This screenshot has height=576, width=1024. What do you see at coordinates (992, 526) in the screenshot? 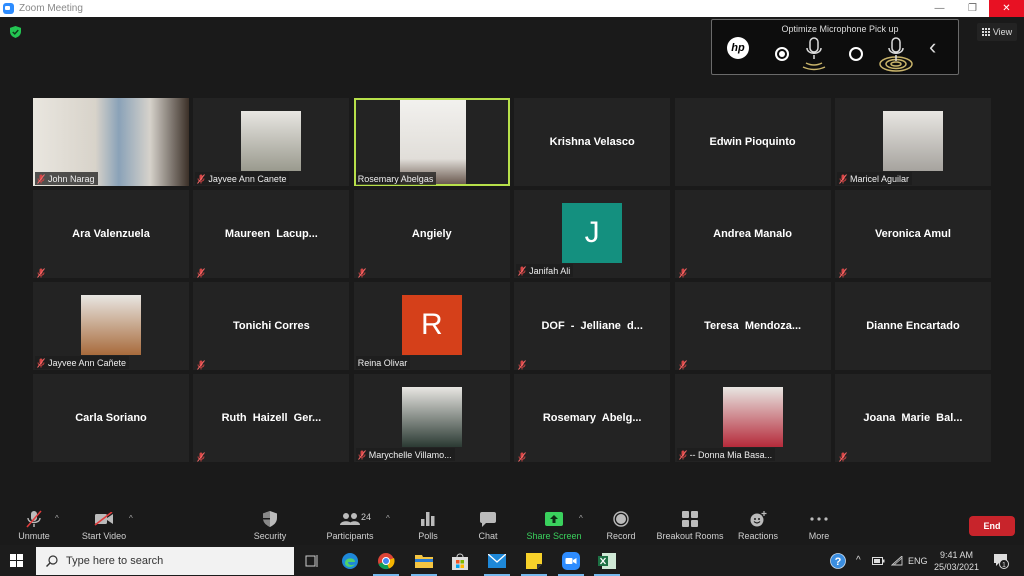
I see `end-meeting-button: End` at bounding box center [992, 526].